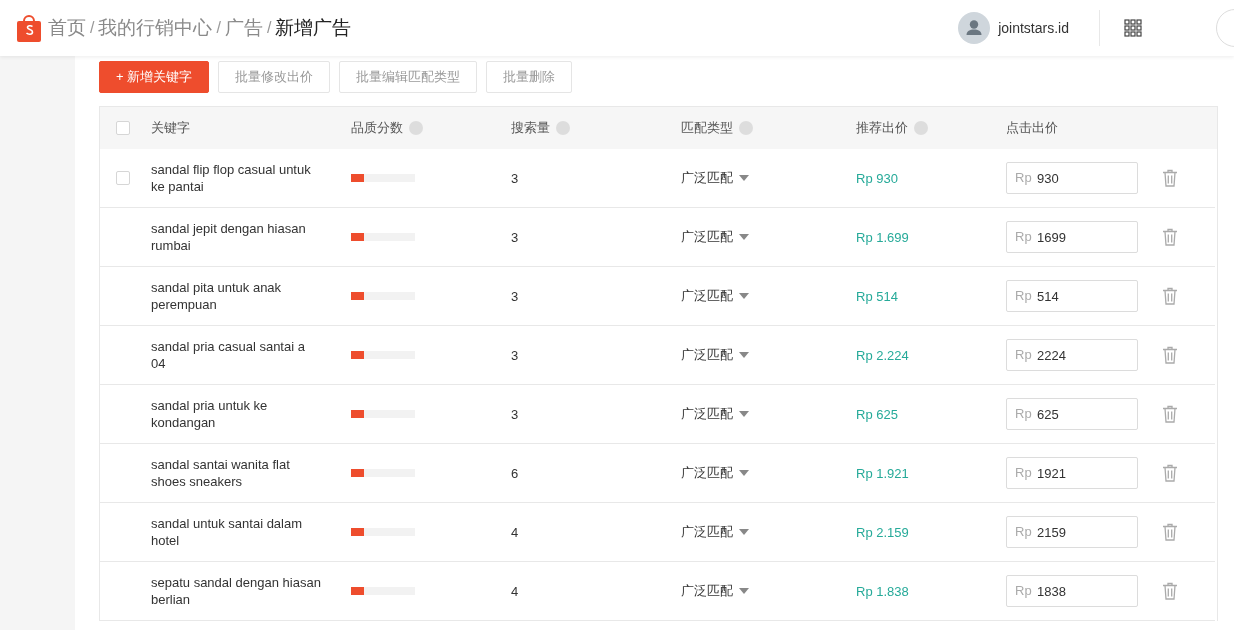  What do you see at coordinates (377, 128) in the screenshot?
I see `column-header: 品质分数` at bounding box center [377, 128].